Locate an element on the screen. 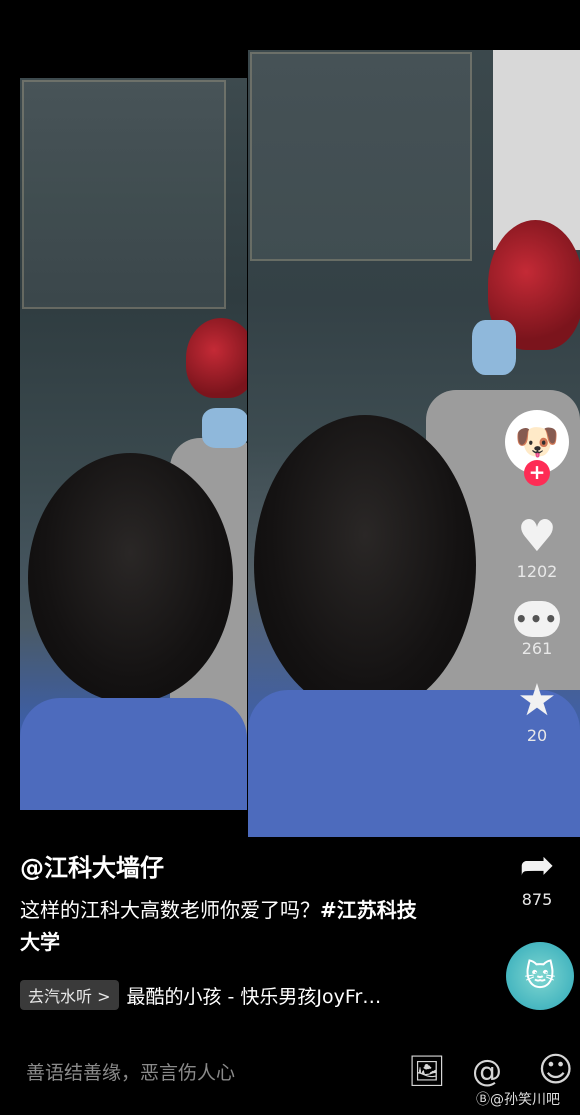 The height and width of the screenshot is (1115, 580). author-avatar: 🐶 + is located at coordinates (537, 448).